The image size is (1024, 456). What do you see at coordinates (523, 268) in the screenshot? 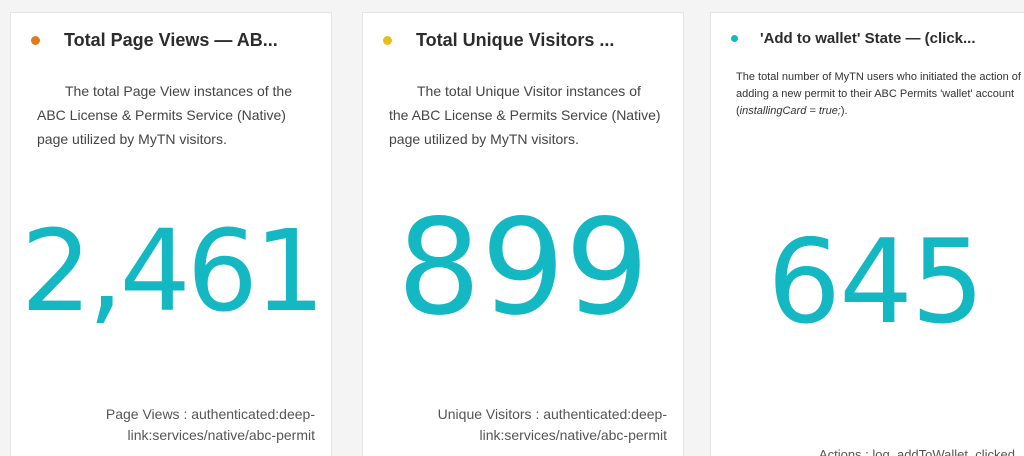
I see `metric-value: 899` at bounding box center [523, 268].